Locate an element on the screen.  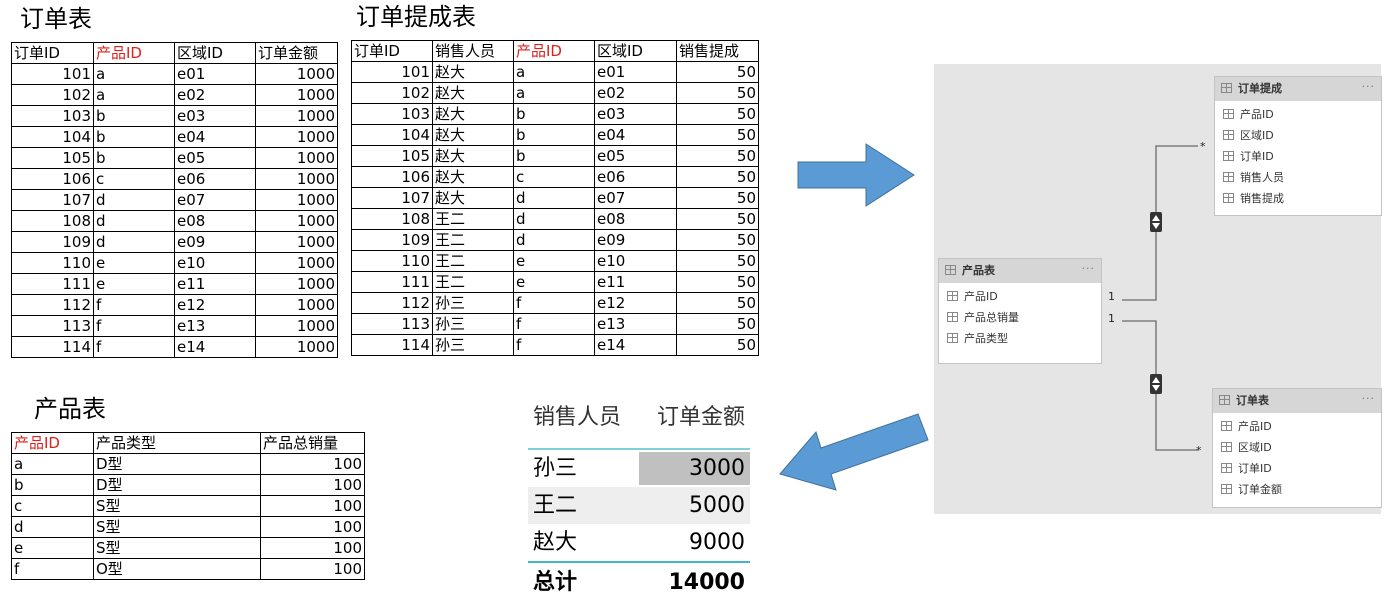
model-card-title: 订单表 is located at coordinates (1252, 400).